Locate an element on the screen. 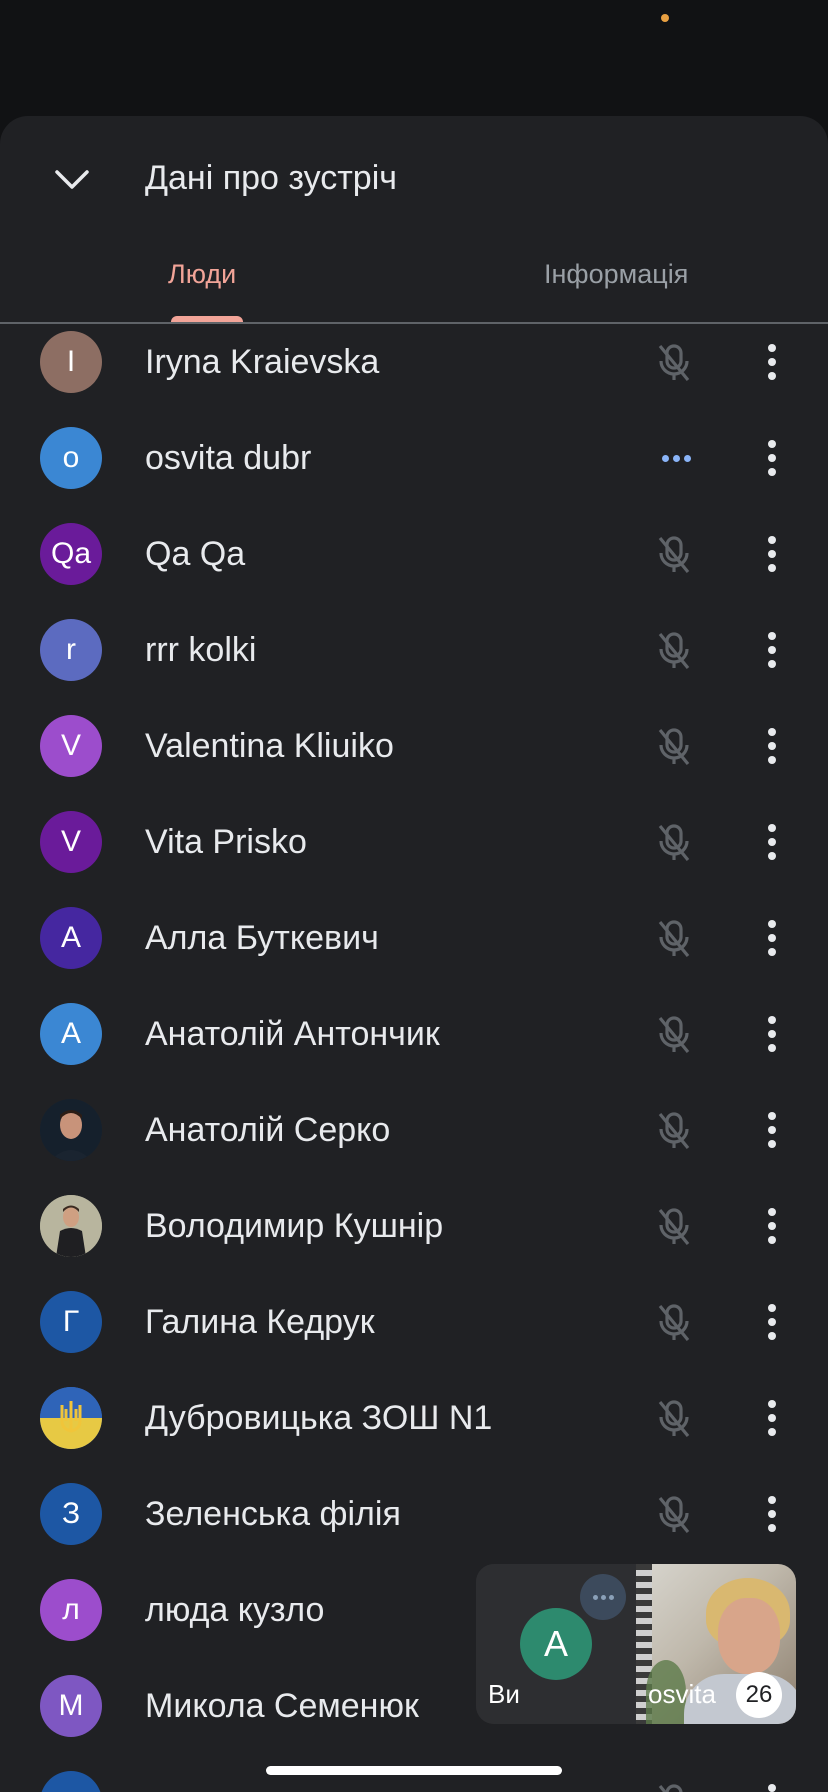 The image size is (828, 1792). self-tile: А Ви is located at coordinates (556, 1644).